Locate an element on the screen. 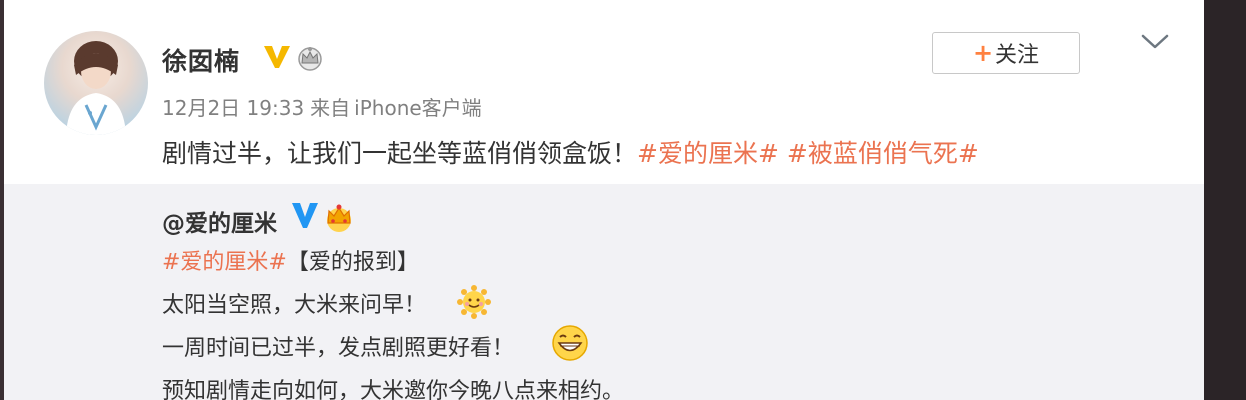  post-text: 剧情过半，让我们一起坐等蓝俏俏领盒饭！#爱的厘米# #被蓝俏俏气死# is located at coordinates (570, 152).